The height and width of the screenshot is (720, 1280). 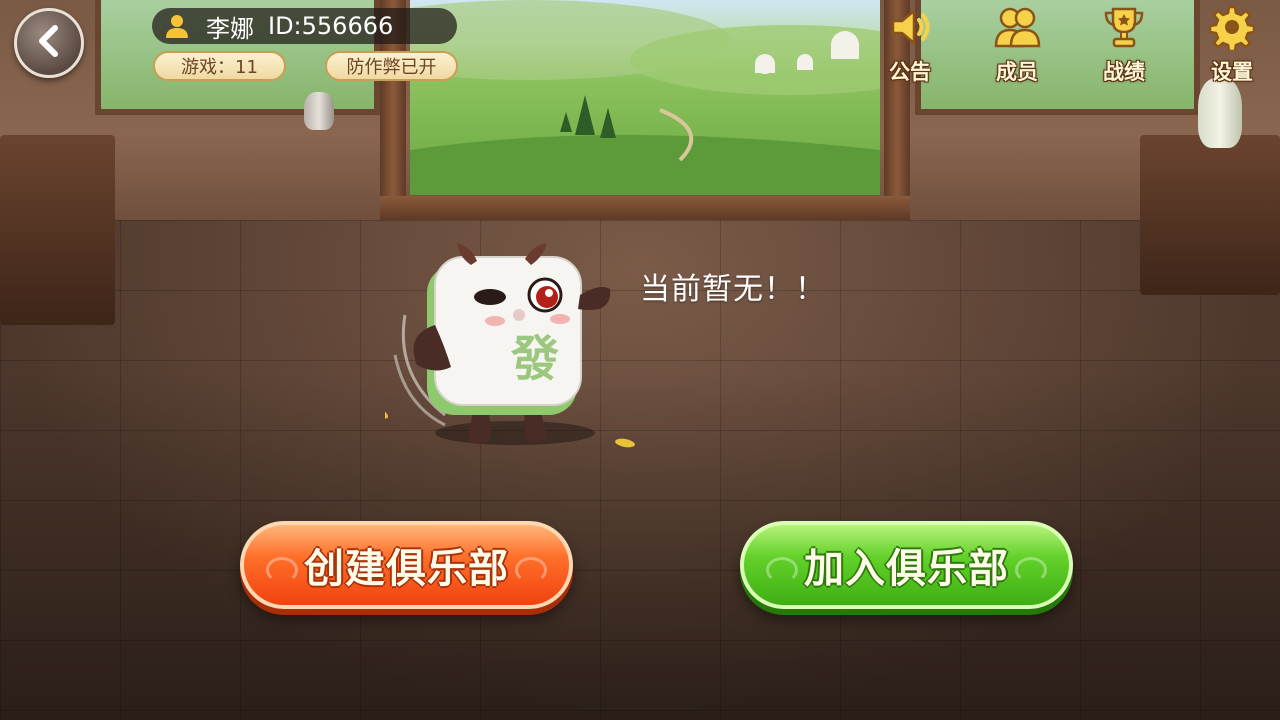 What do you see at coordinates (503, 347) in the screenshot?
I see `mahjong-mascot: 發` at bounding box center [503, 347].